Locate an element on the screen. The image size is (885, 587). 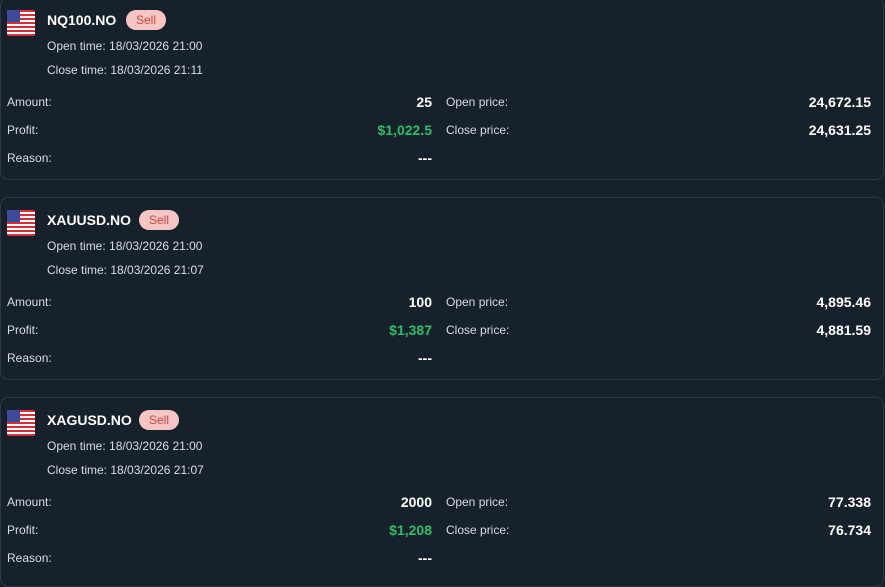
close-price-value: 24,631.25 is located at coordinates (839, 130).